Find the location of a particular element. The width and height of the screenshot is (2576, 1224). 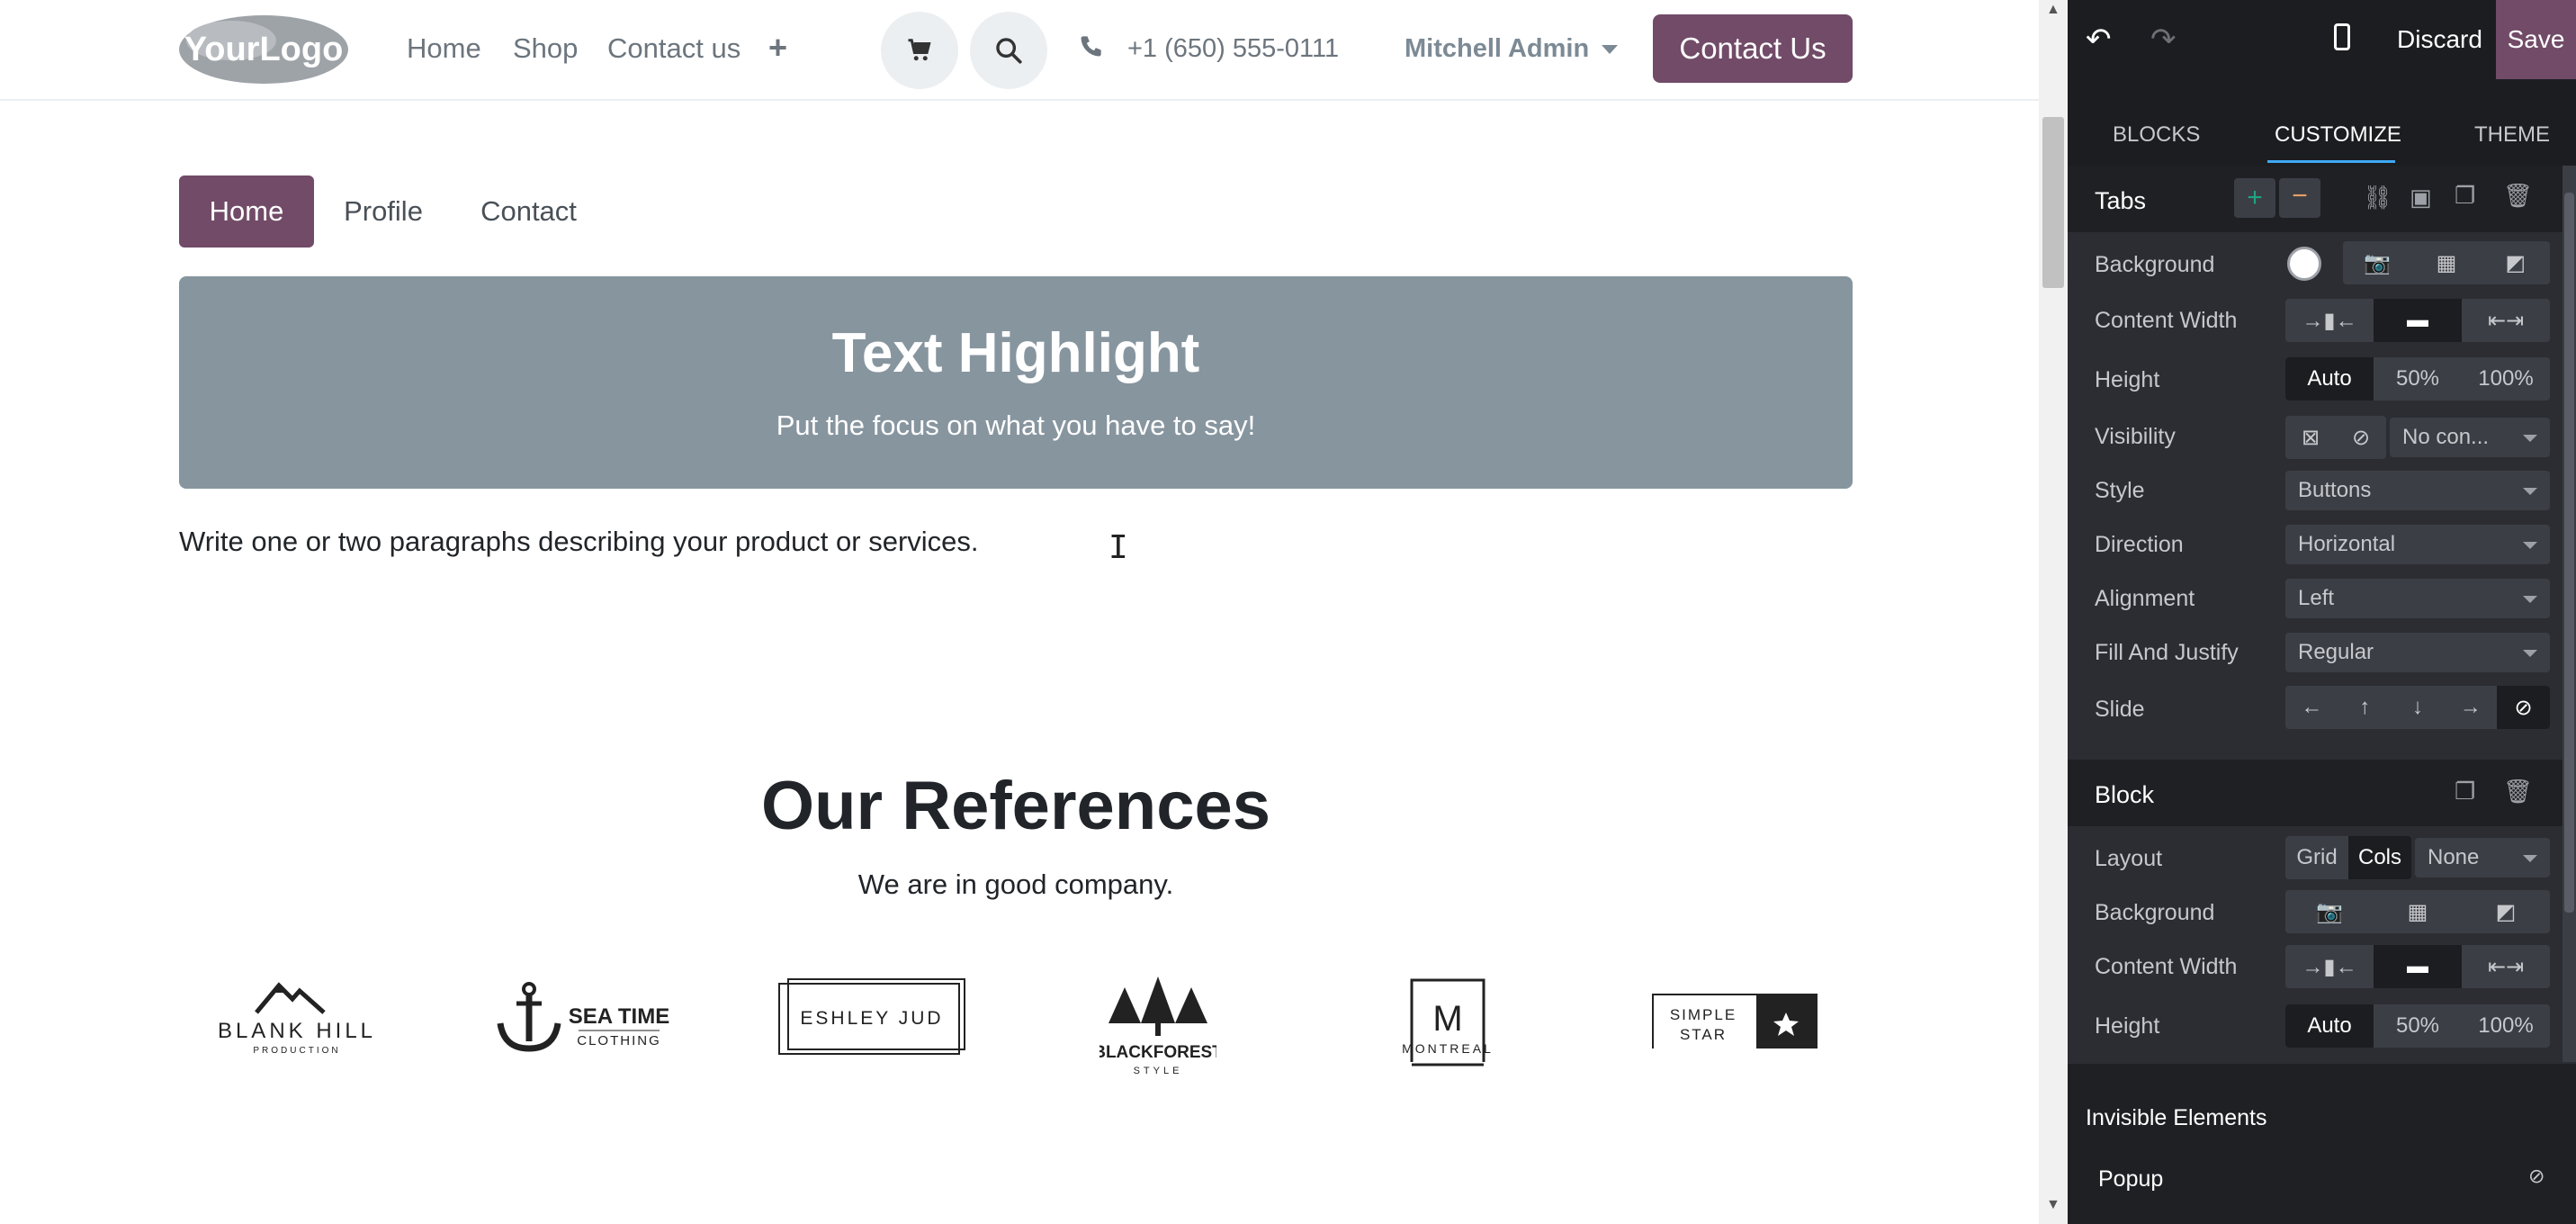

redo-icon: ↷ is located at coordinates (2163, 40).